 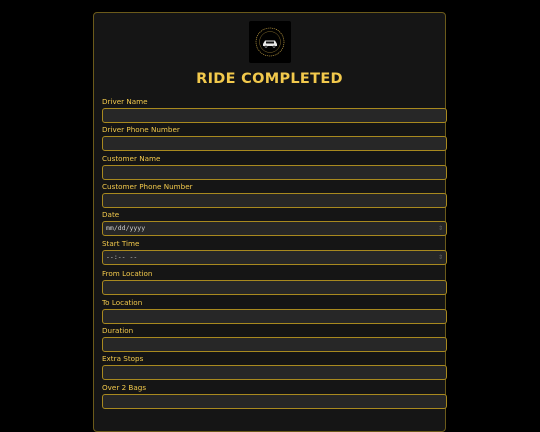 What do you see at coordinates (274, 172) in the screenshot?
I see `customer-name-input` at bounding box center [274, 172].